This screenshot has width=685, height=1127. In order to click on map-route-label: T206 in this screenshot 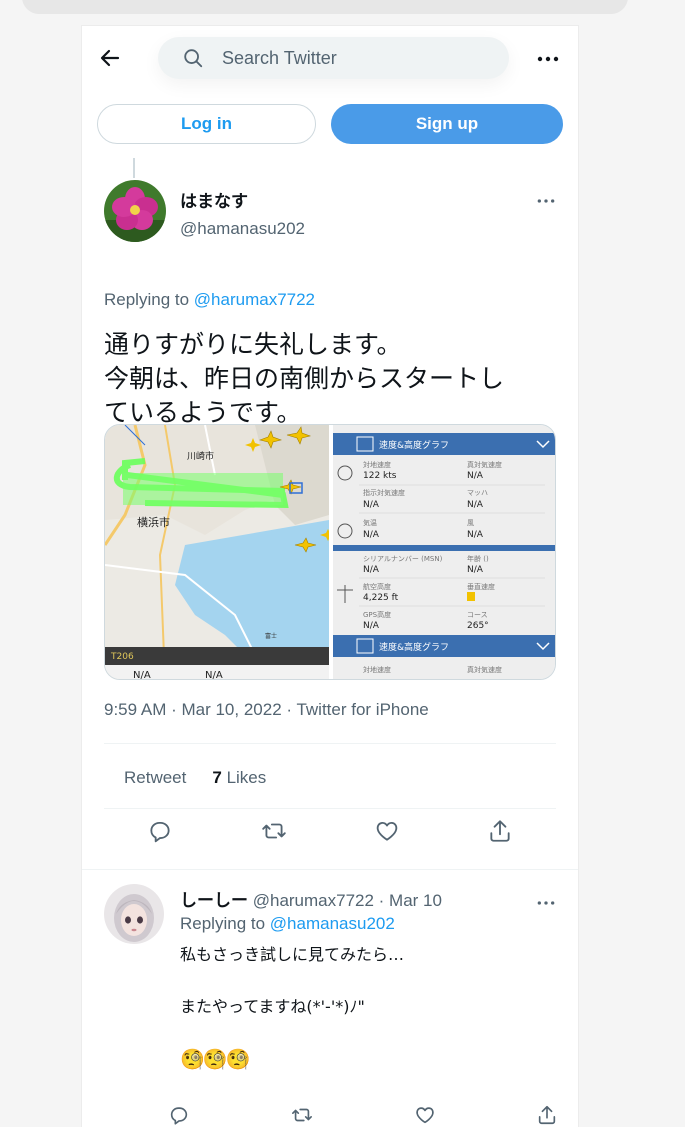, I will do `click(122, 657)`.